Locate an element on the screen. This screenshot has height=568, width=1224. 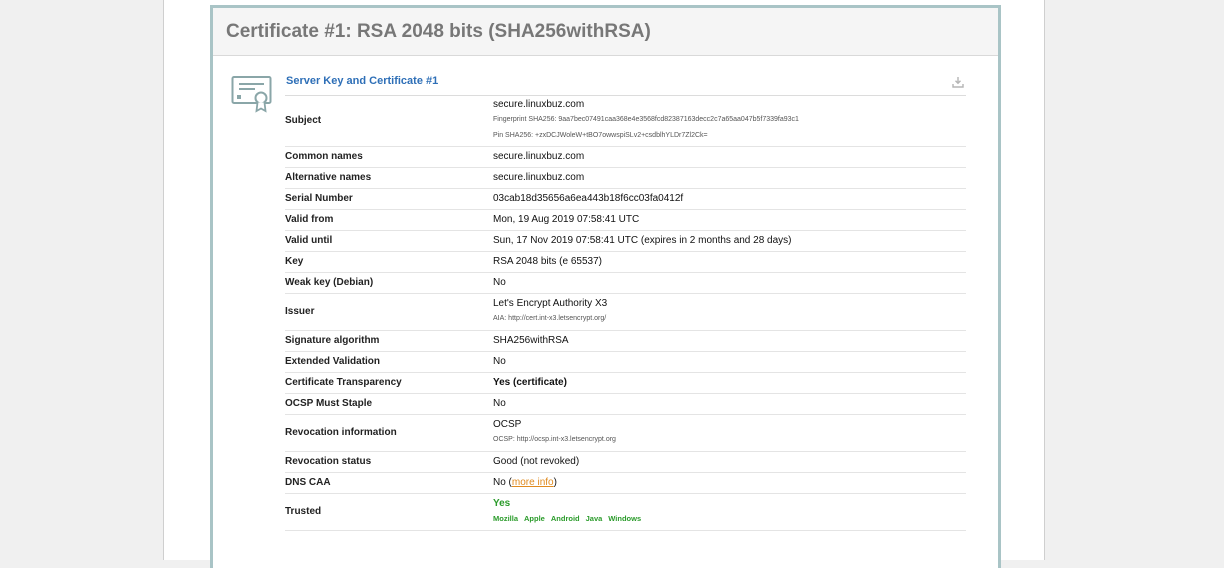
row-value: Yes Mozilla Apple Android Java Windows is located at coordinates (729, 512).